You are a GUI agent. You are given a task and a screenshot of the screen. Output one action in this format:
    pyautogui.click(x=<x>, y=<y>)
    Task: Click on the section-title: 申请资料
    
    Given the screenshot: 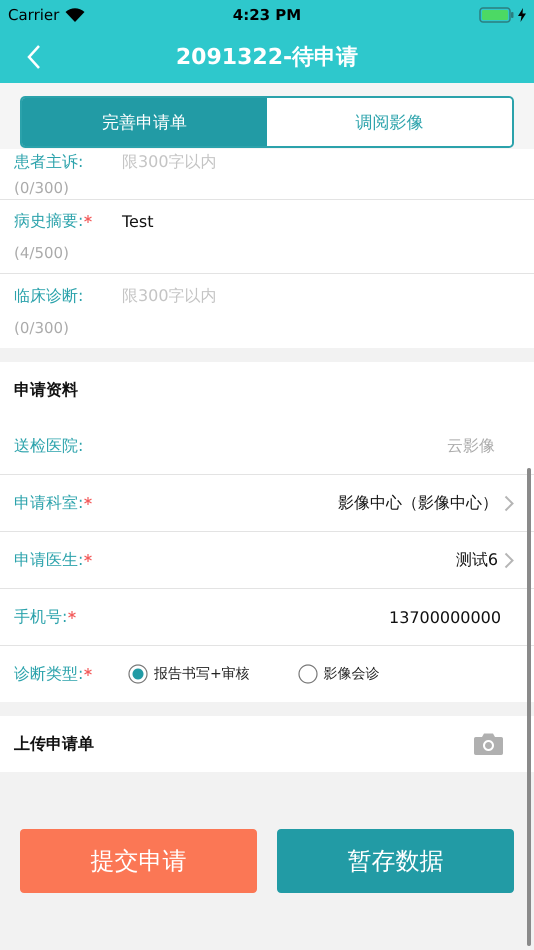 What is the action you would take?
    pyautogui.click(x=46, y=389)
    